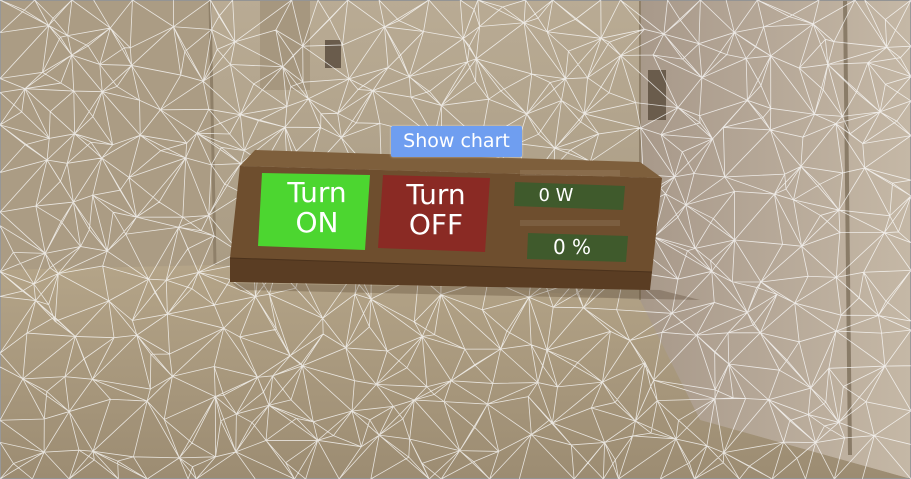  I want to click on show-chart-label: Show chart, so click(456, 141).